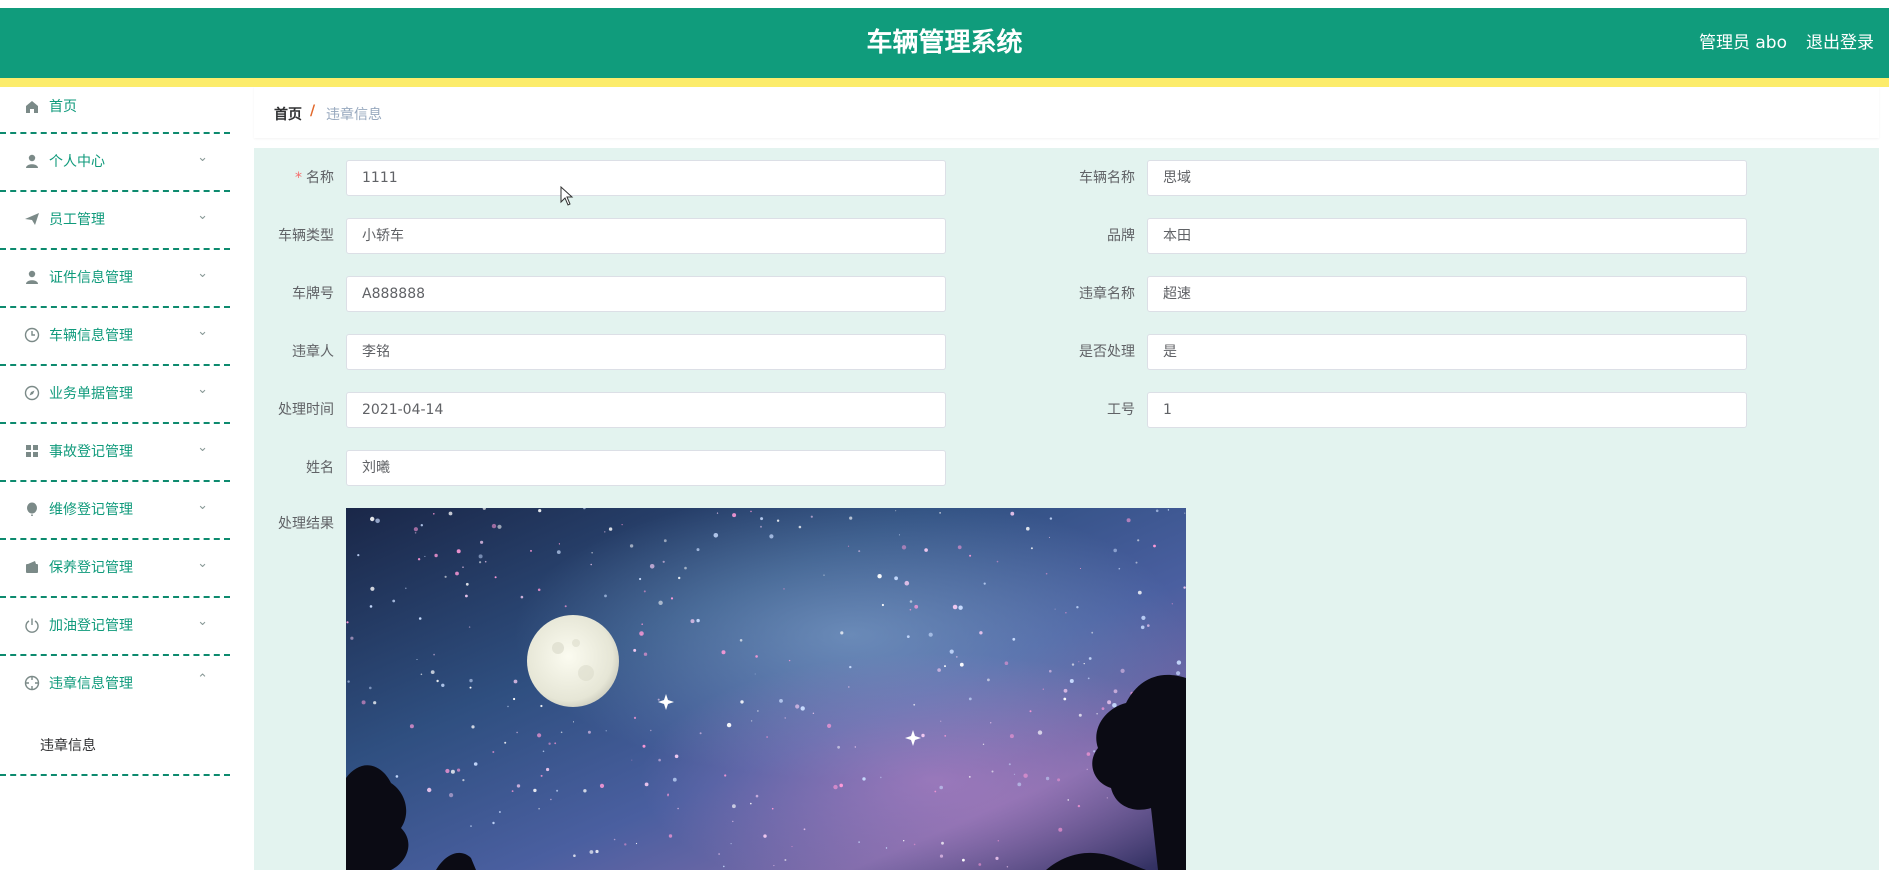  I want to click on mouse-cursor-icon, so click(567, 197).